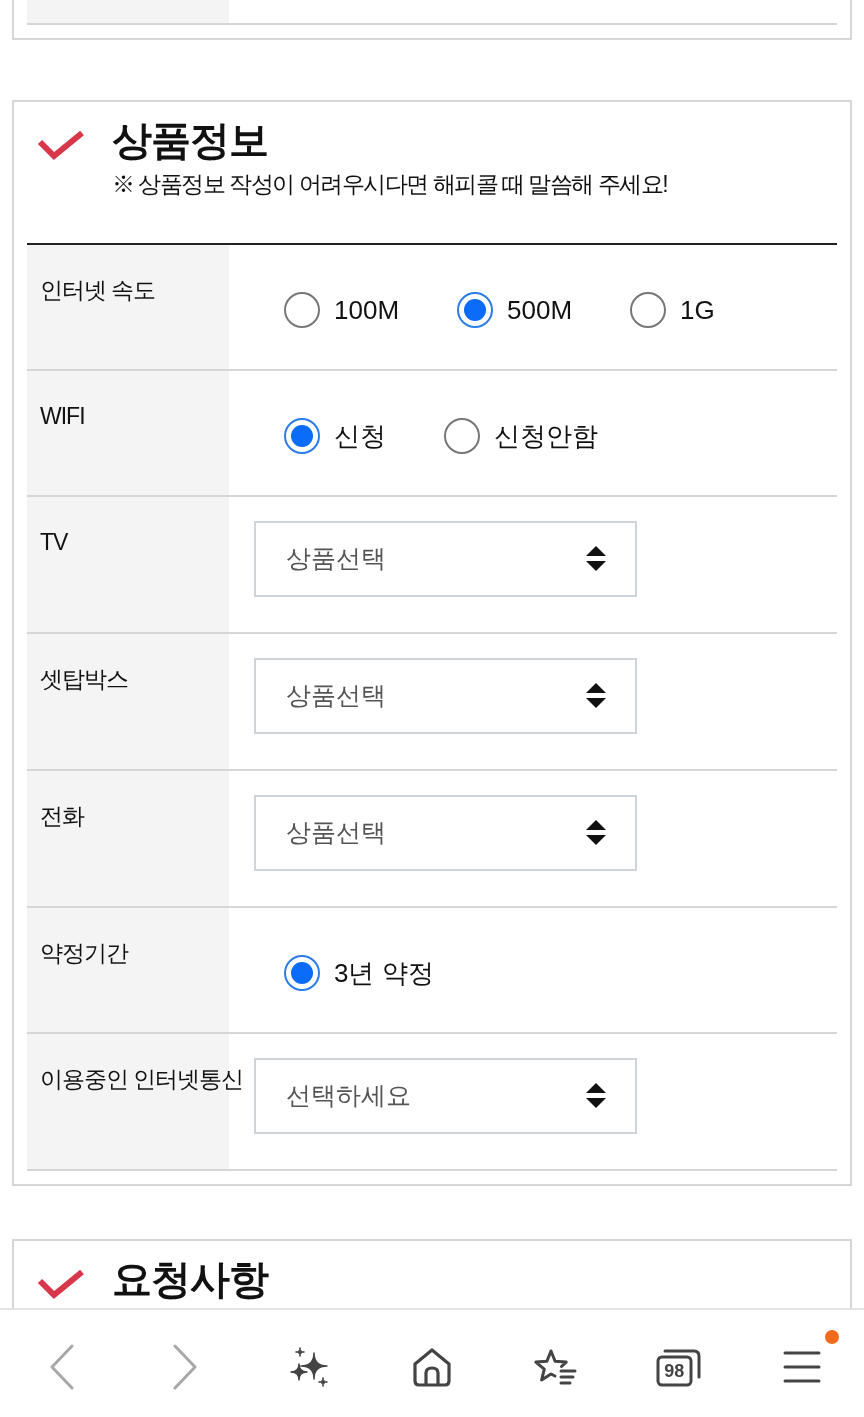 This screenshot has height=1417, width=864. I want to click on field-label: WIFI, so click(62, 416).